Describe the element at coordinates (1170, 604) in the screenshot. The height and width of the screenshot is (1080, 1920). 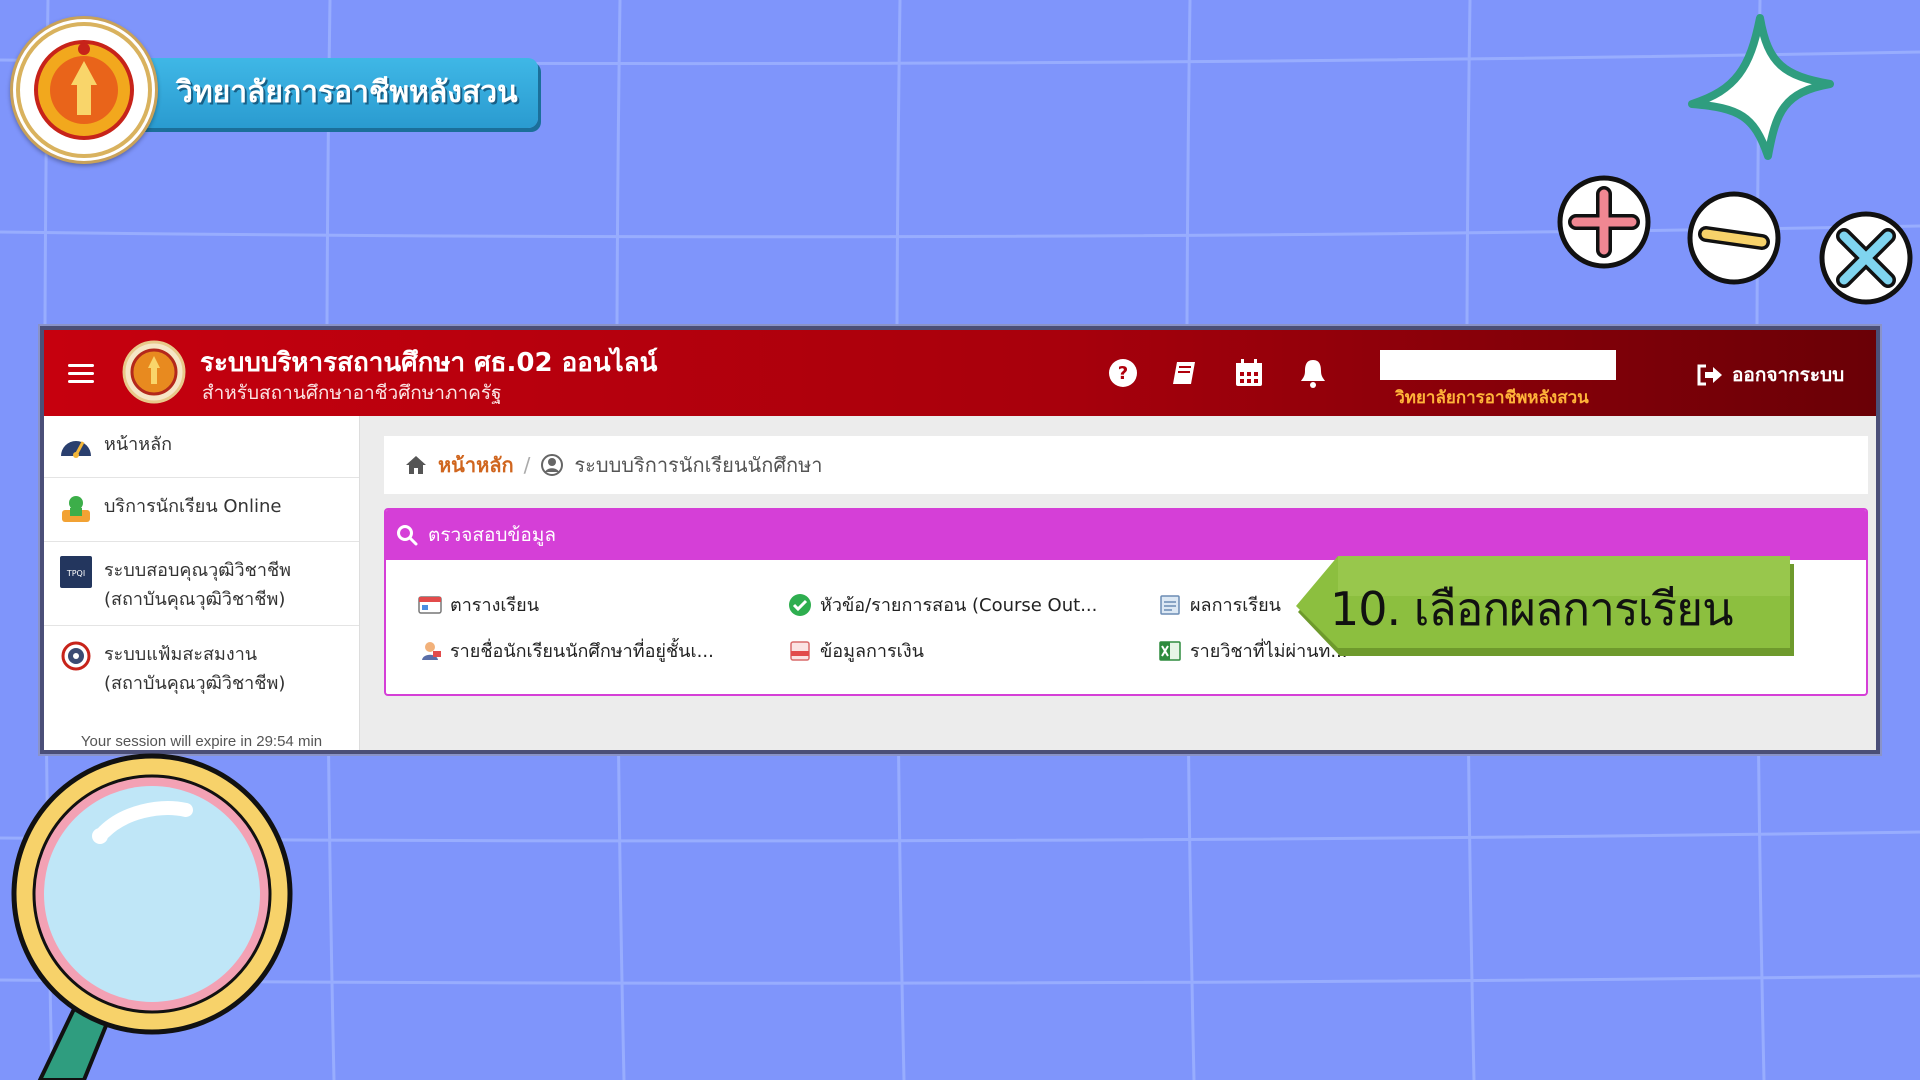
I see `grades-document-icon` at that location.